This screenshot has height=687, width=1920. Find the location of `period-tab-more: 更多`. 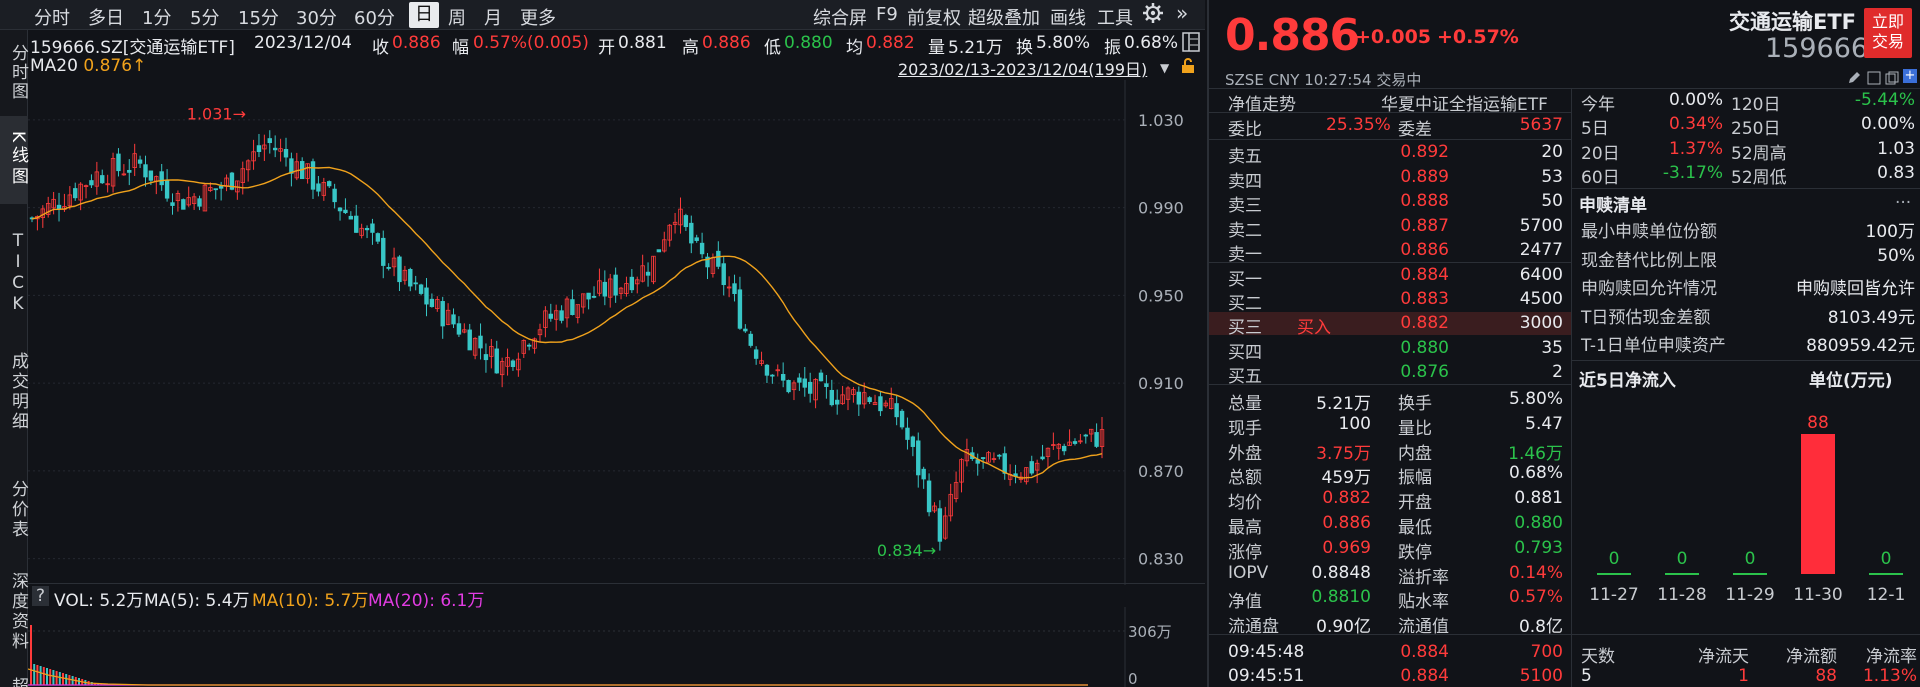

period-tab-more: 更多 is located at coordinates (538, 17).